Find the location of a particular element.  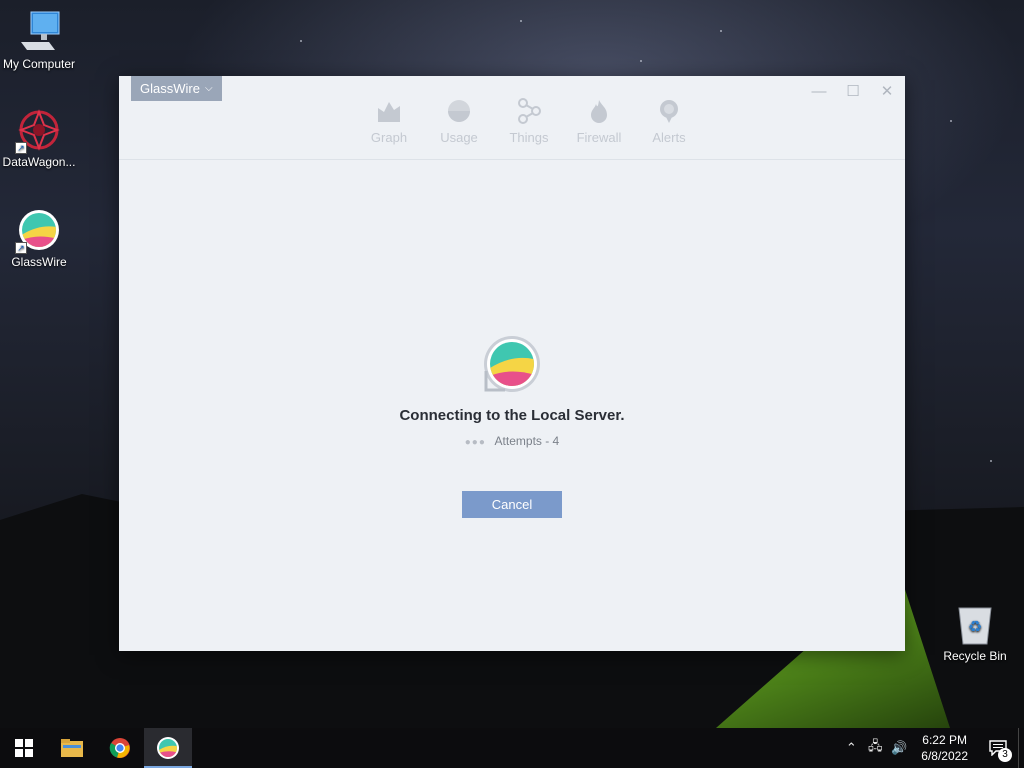

start-button is located at coordinates (24, 748).